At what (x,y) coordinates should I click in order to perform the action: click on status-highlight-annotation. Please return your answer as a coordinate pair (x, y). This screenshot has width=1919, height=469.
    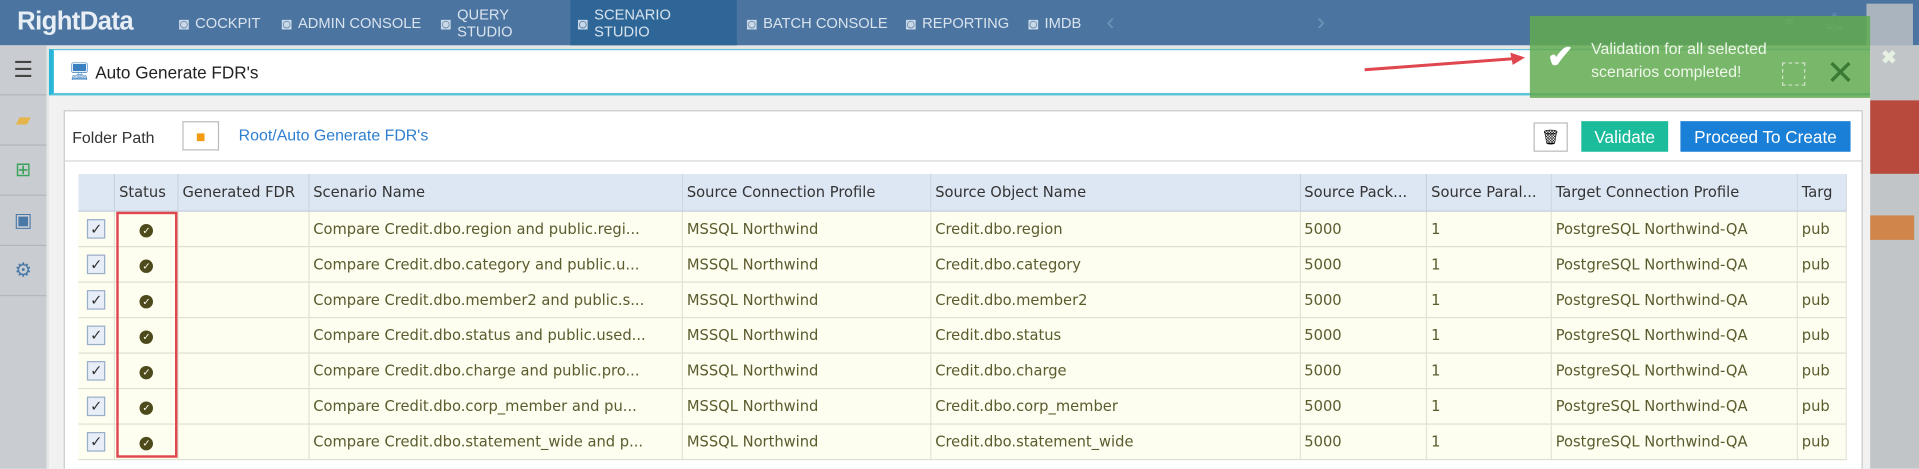
    Looking at the image, I should click on (147, 334).